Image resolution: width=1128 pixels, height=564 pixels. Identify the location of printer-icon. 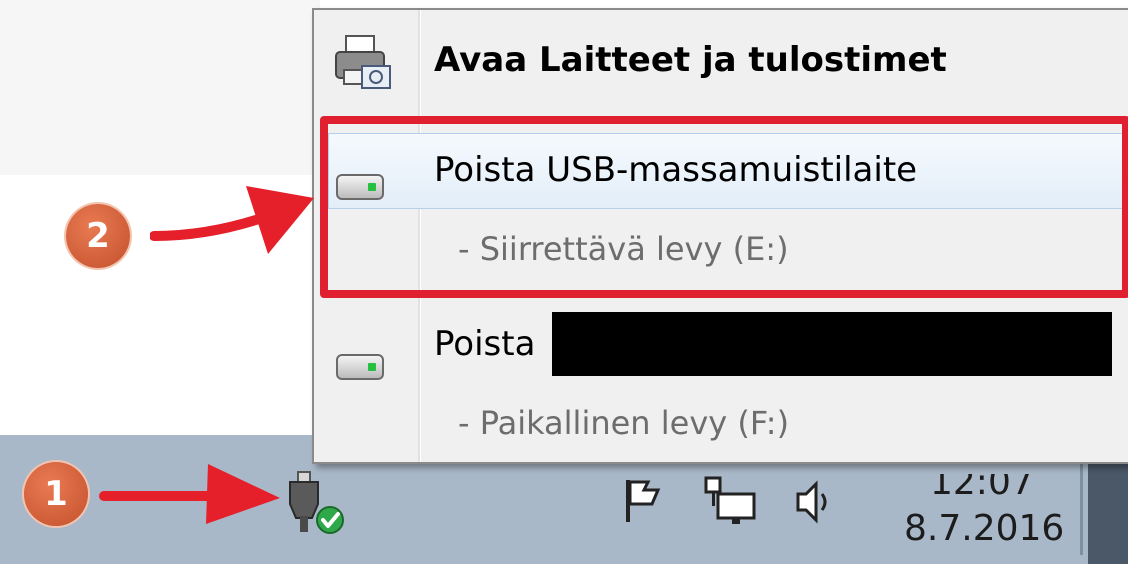
(363, 63).